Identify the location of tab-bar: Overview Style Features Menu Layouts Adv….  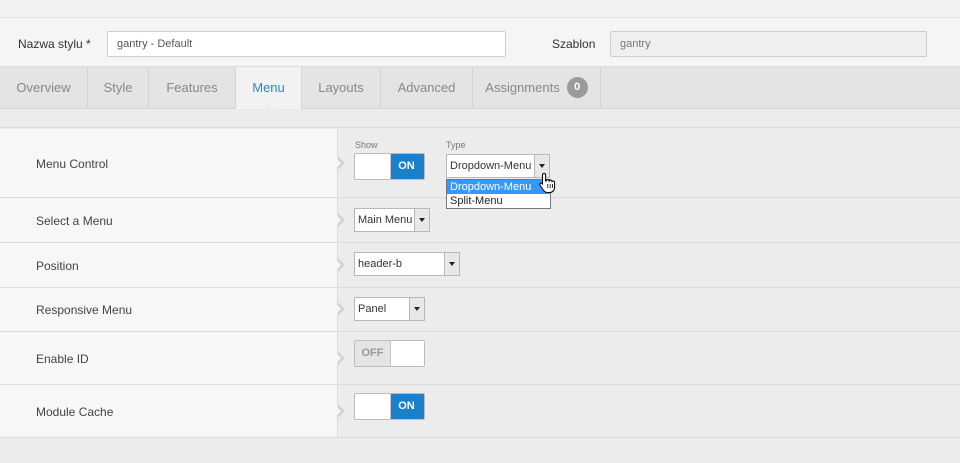
(480, 88).